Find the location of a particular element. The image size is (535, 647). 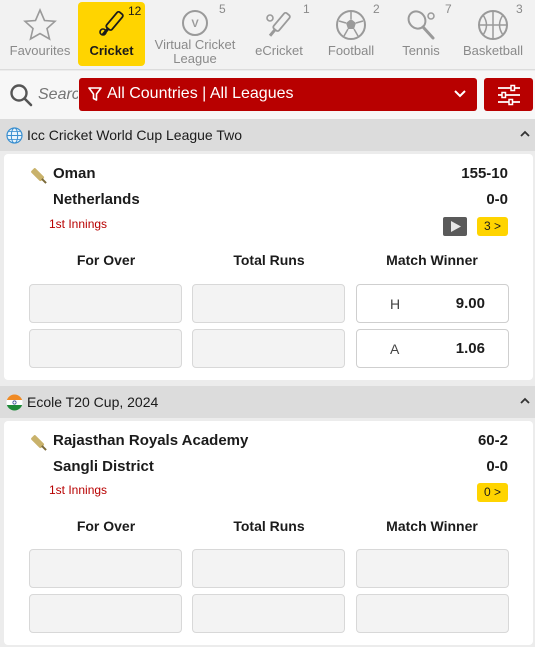

football-icon is located at coordinates (351, 25).